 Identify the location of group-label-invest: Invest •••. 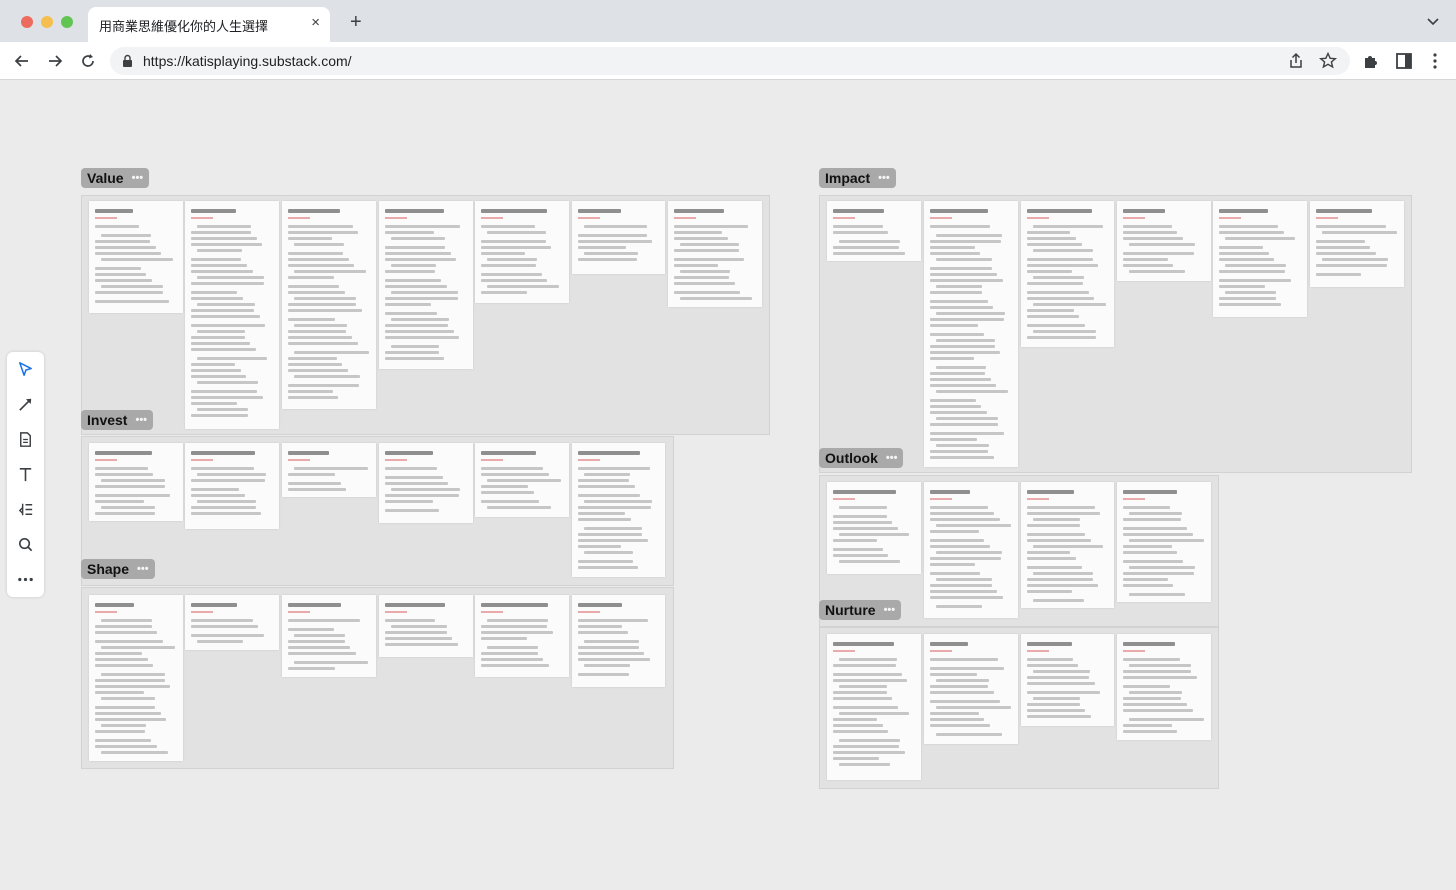
(117, 420).